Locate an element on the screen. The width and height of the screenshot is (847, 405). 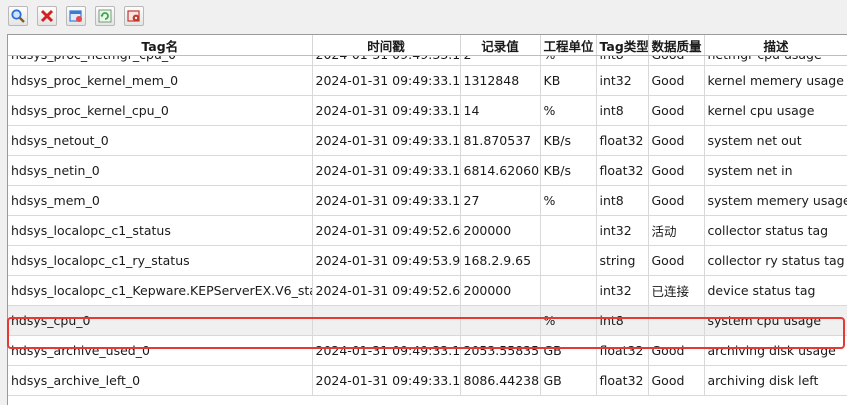
cell-timestamp: 2024-01-31 09:49:53.981 is located at coordinates (386, 261).